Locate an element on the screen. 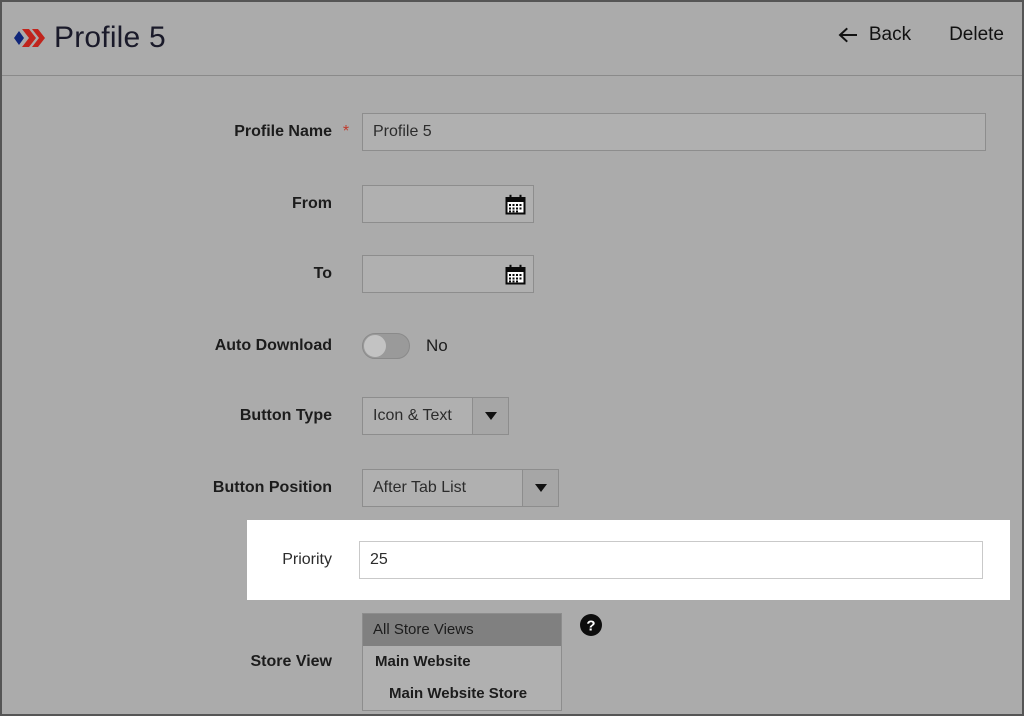 The image size is (1024, 716). auto-download-state-label: No is located at coordinates (437, 345).